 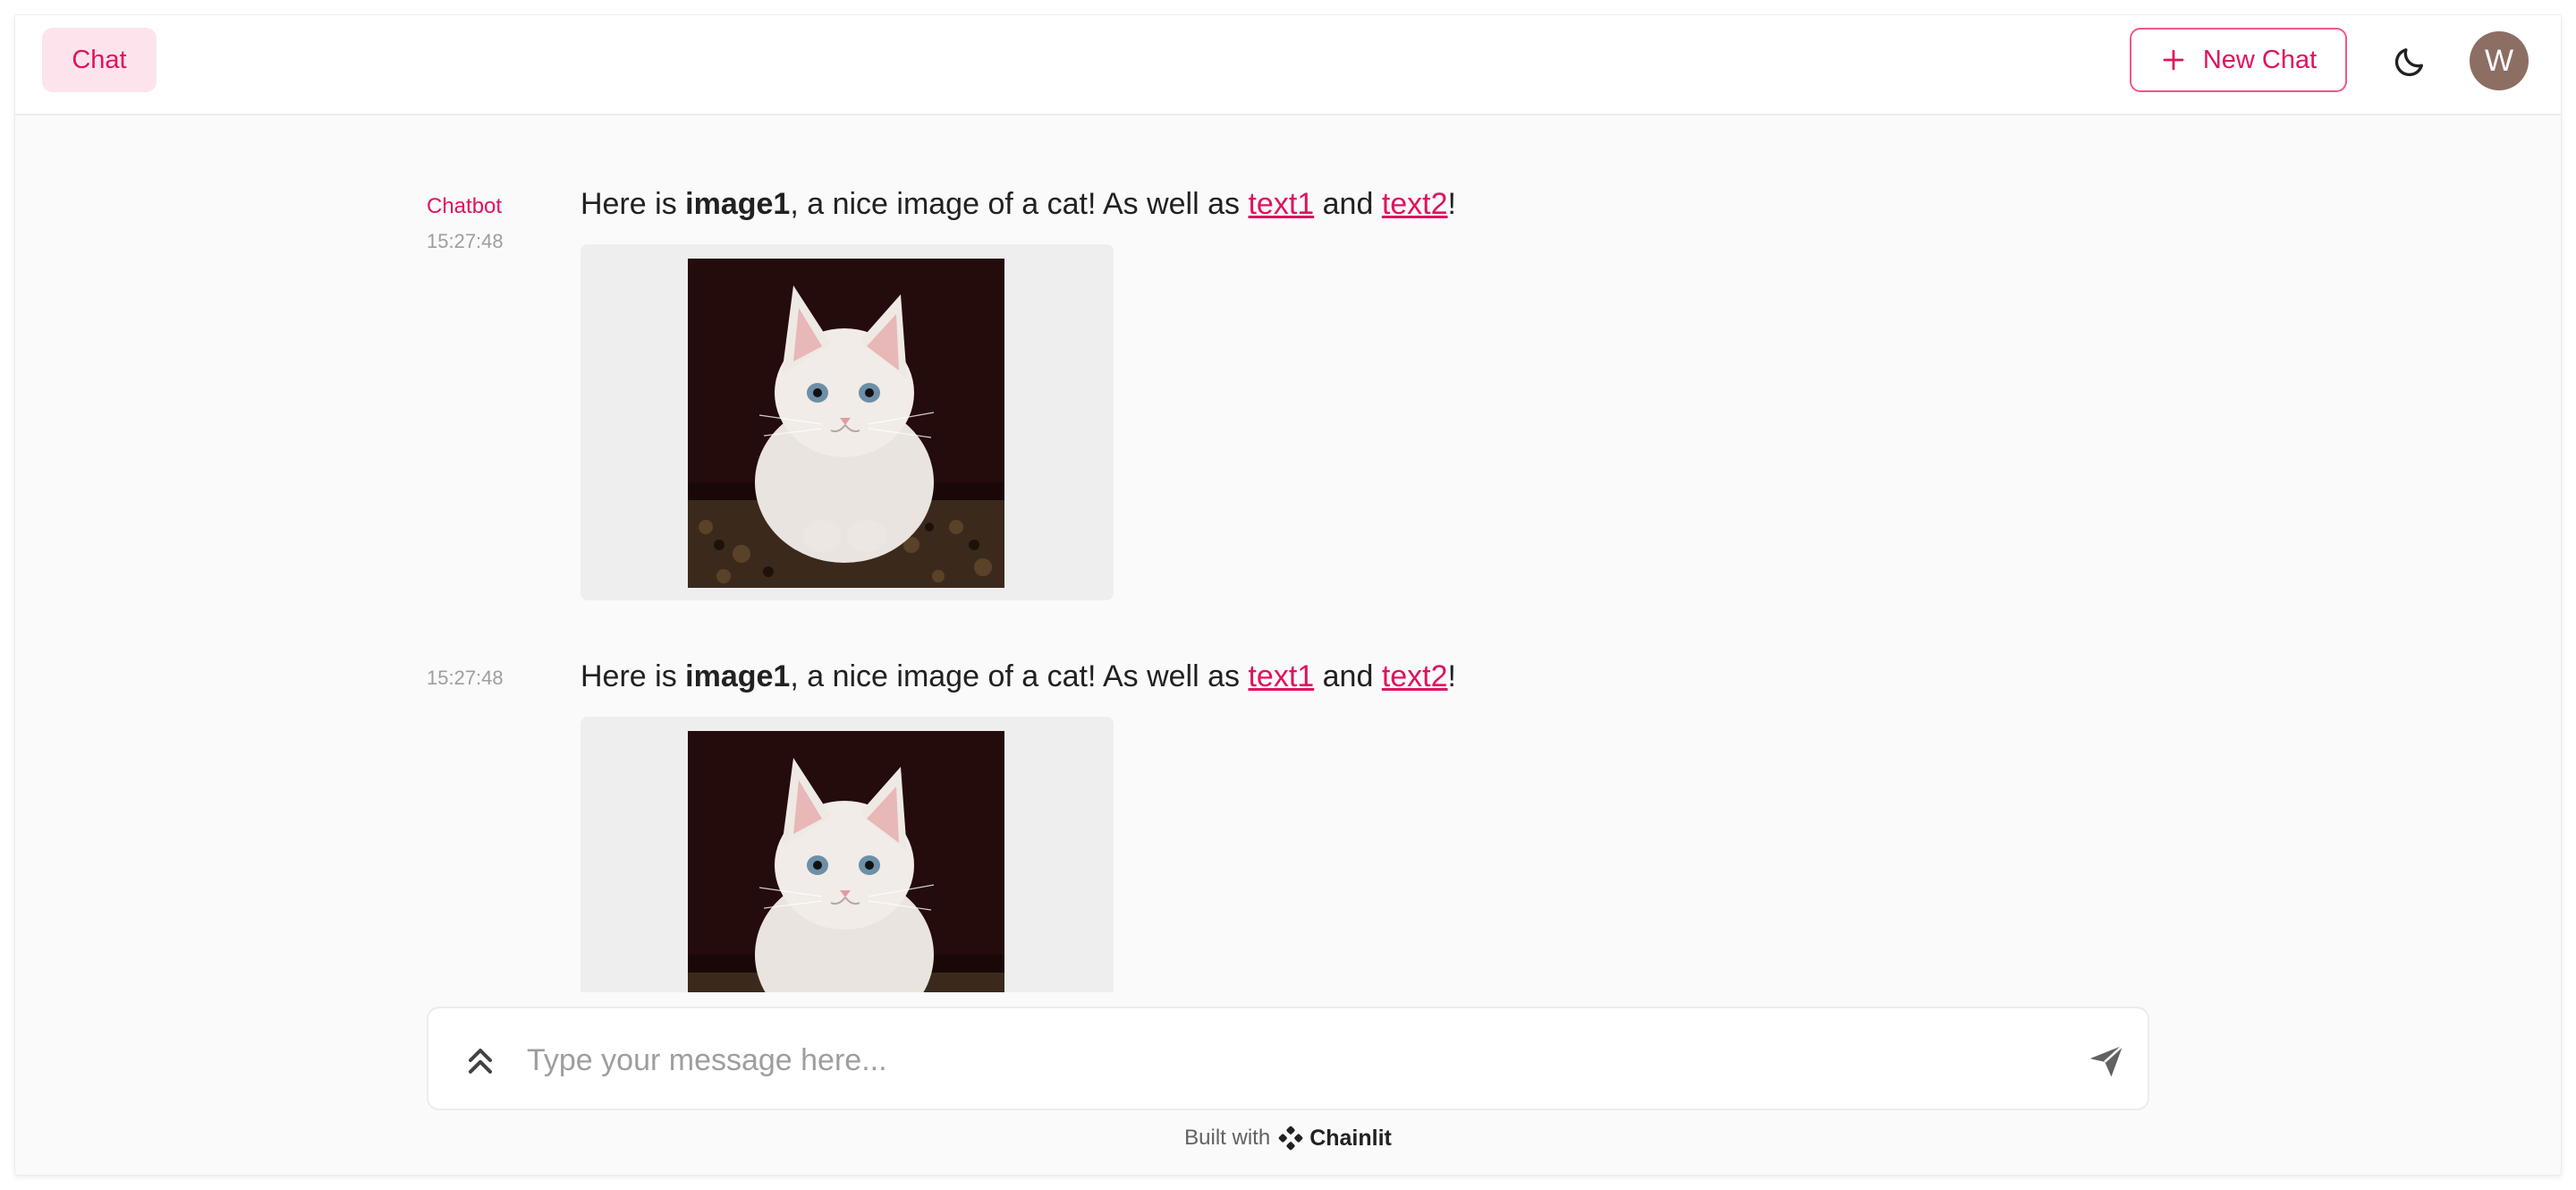 What do you see at coordinates (480, 1060) in the screenshot?
I see `chevrons-up-icon` at bounding box center [480, 1060].